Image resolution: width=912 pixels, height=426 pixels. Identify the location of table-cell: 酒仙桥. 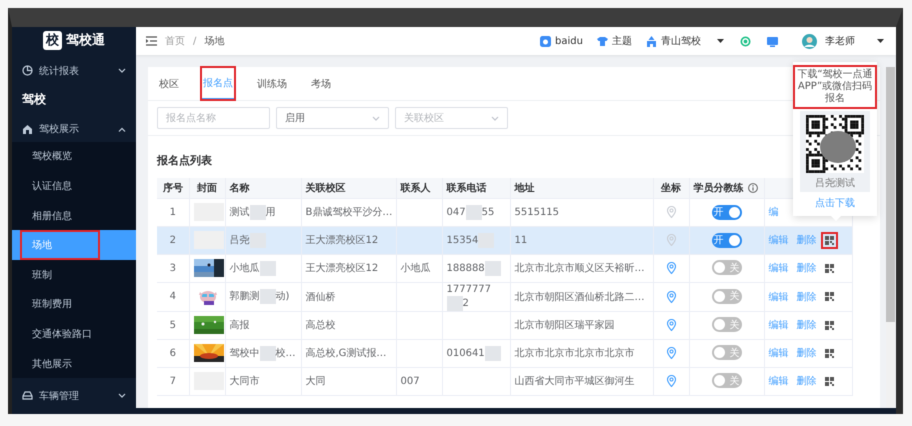
(348, 296).